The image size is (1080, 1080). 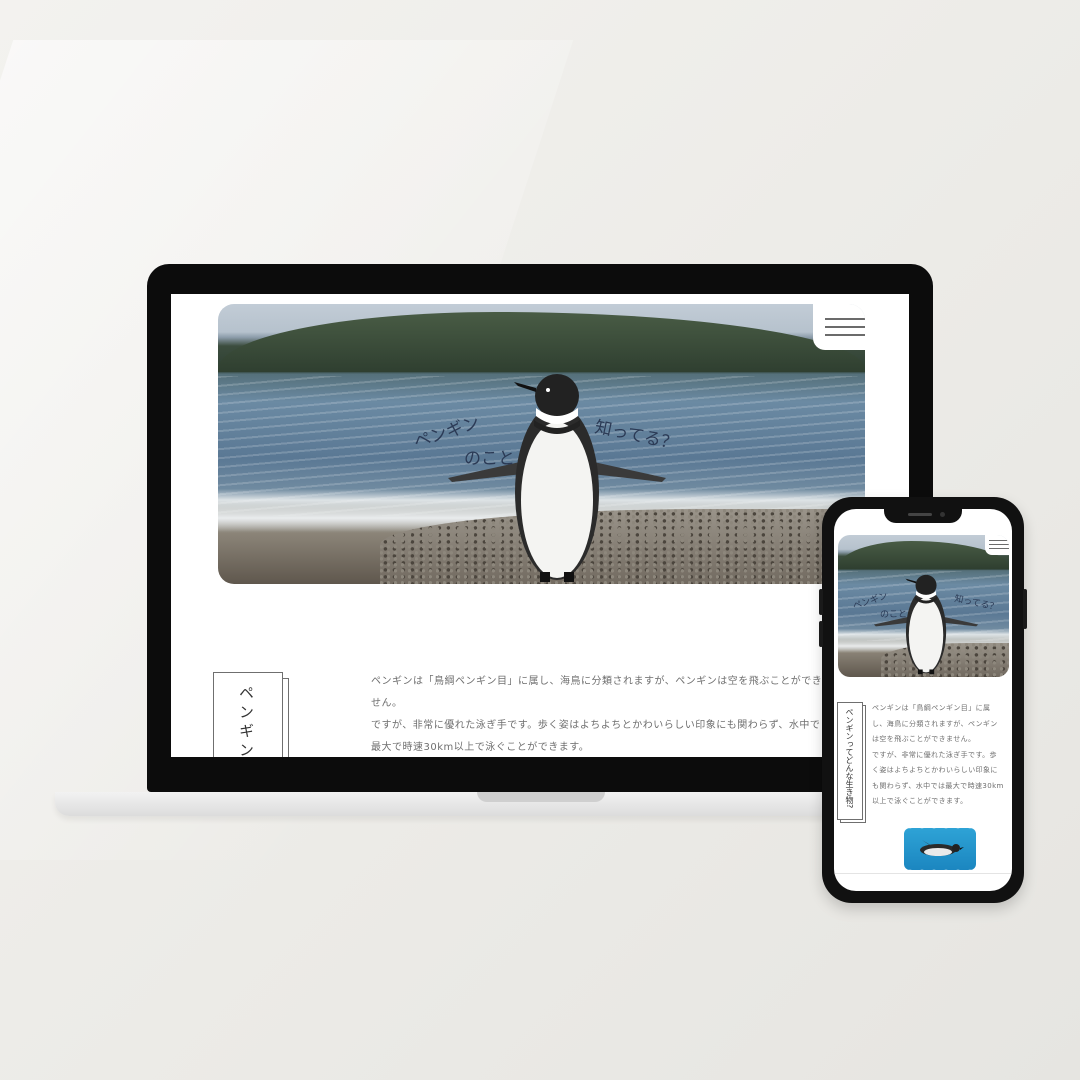 I want to click on section-heading-mobile: ペンギンってどんな生き物?, so click(x=849, y=758).